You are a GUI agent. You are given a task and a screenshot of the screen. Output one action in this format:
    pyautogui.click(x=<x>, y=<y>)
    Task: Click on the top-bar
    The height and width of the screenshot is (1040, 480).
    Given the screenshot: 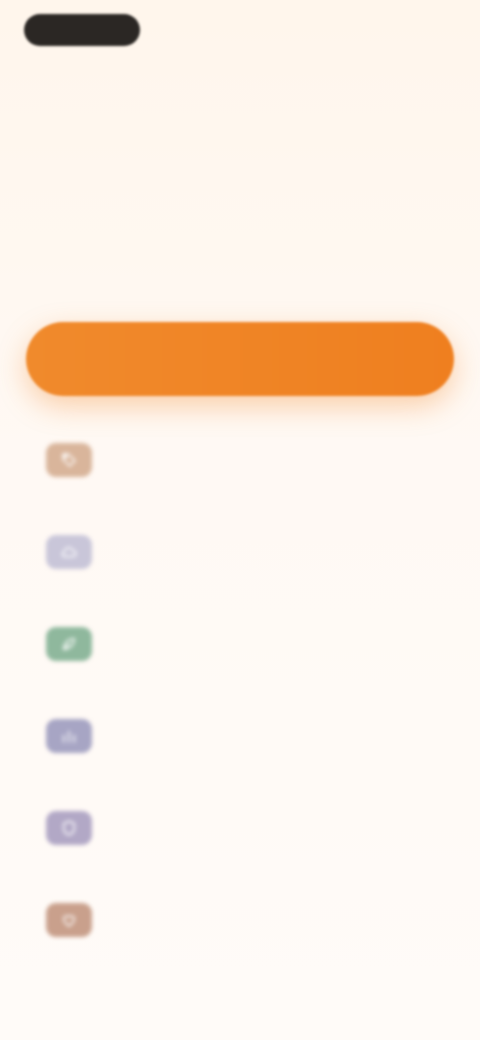 What is the action you would take?
    pyautogui.click(x=240, y=32)
    